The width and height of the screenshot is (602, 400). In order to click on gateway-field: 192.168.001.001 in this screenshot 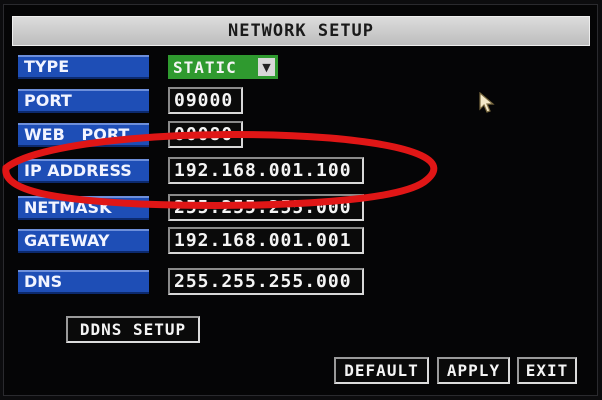, I will do `click(266, 240)`.